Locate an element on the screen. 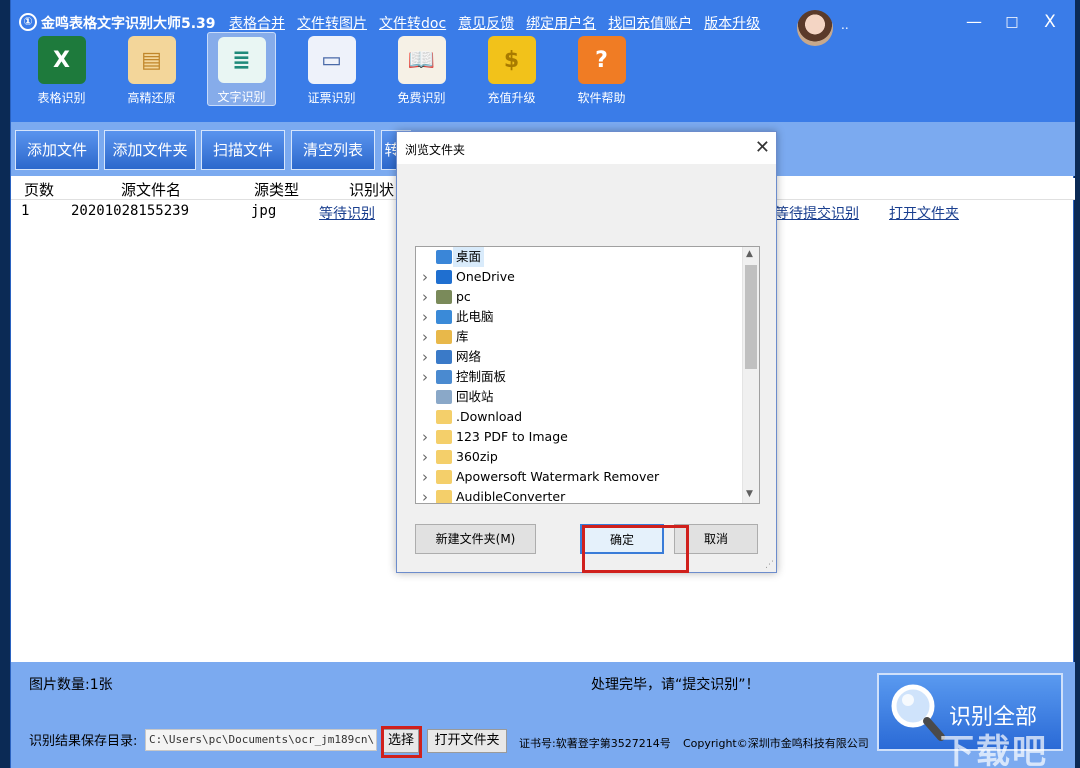 Image resolution: width=1080 pixels, height=768 pixels. tree-item-label: 360zip is located at coordinates (477, 456).